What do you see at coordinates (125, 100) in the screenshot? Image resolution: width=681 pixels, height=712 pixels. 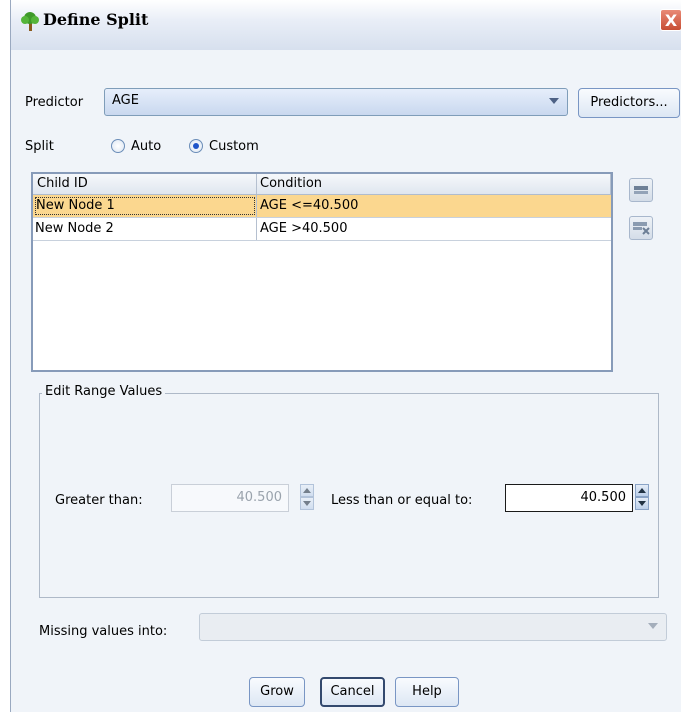 I see `predictor-value: AGE` at bounding box center [125, 100].